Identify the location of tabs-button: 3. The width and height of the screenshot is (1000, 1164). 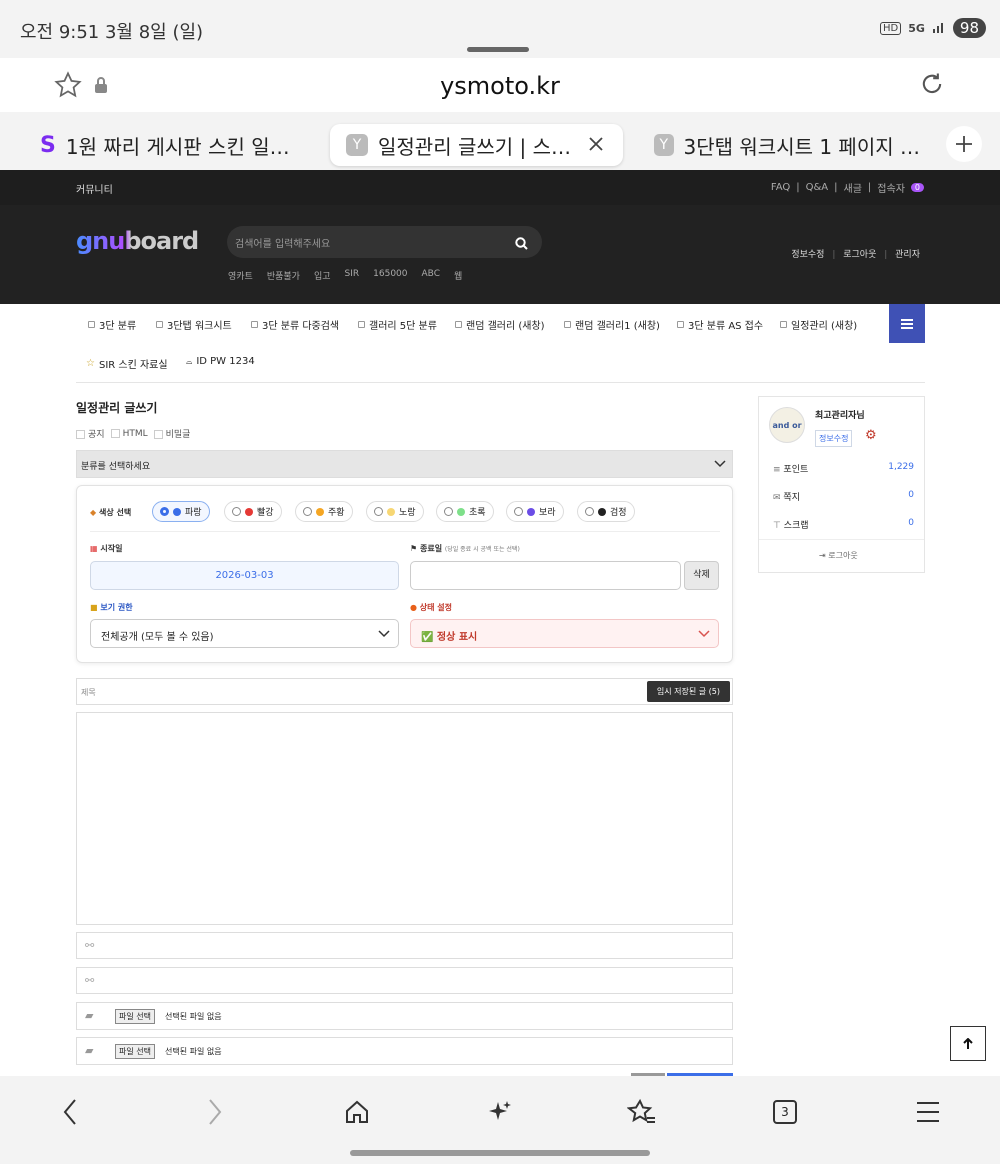
(785, 1112).